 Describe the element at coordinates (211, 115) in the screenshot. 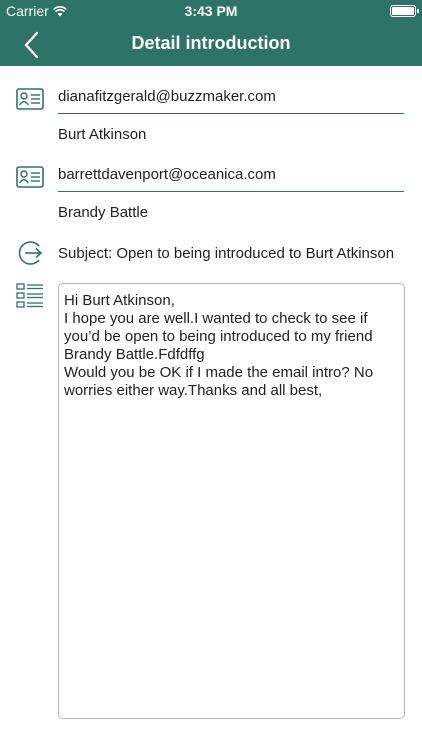

I see `contact-row-1: Burt Atkinson` at that location.